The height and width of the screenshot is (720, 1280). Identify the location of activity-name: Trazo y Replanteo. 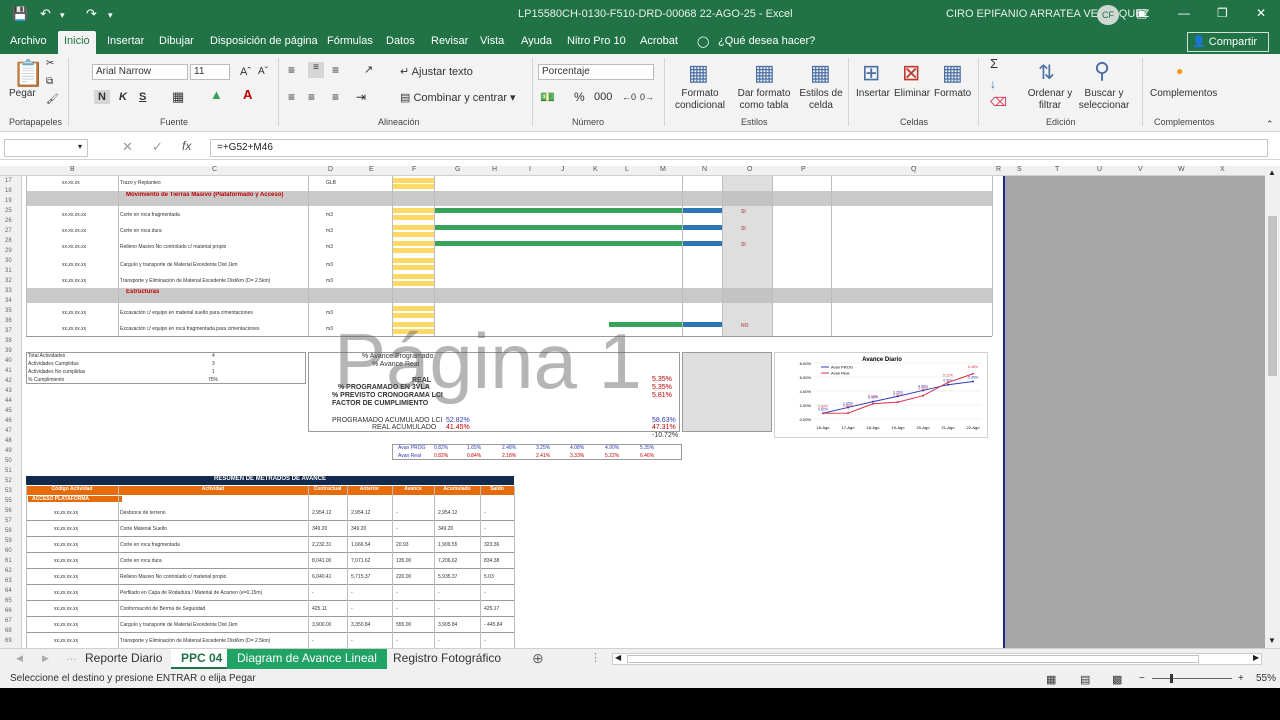
(140, 183).